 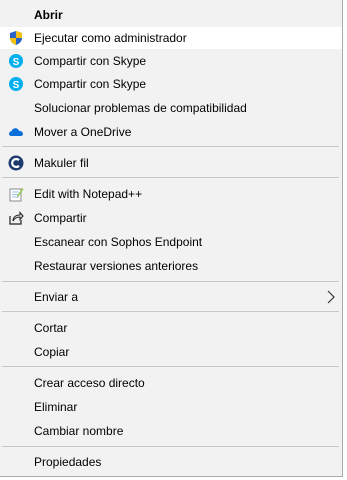 What do you see at coordinates (51, 328) in the screenshot?
I see `menu-item-label: Cortar` at bounding box center [51, 328].